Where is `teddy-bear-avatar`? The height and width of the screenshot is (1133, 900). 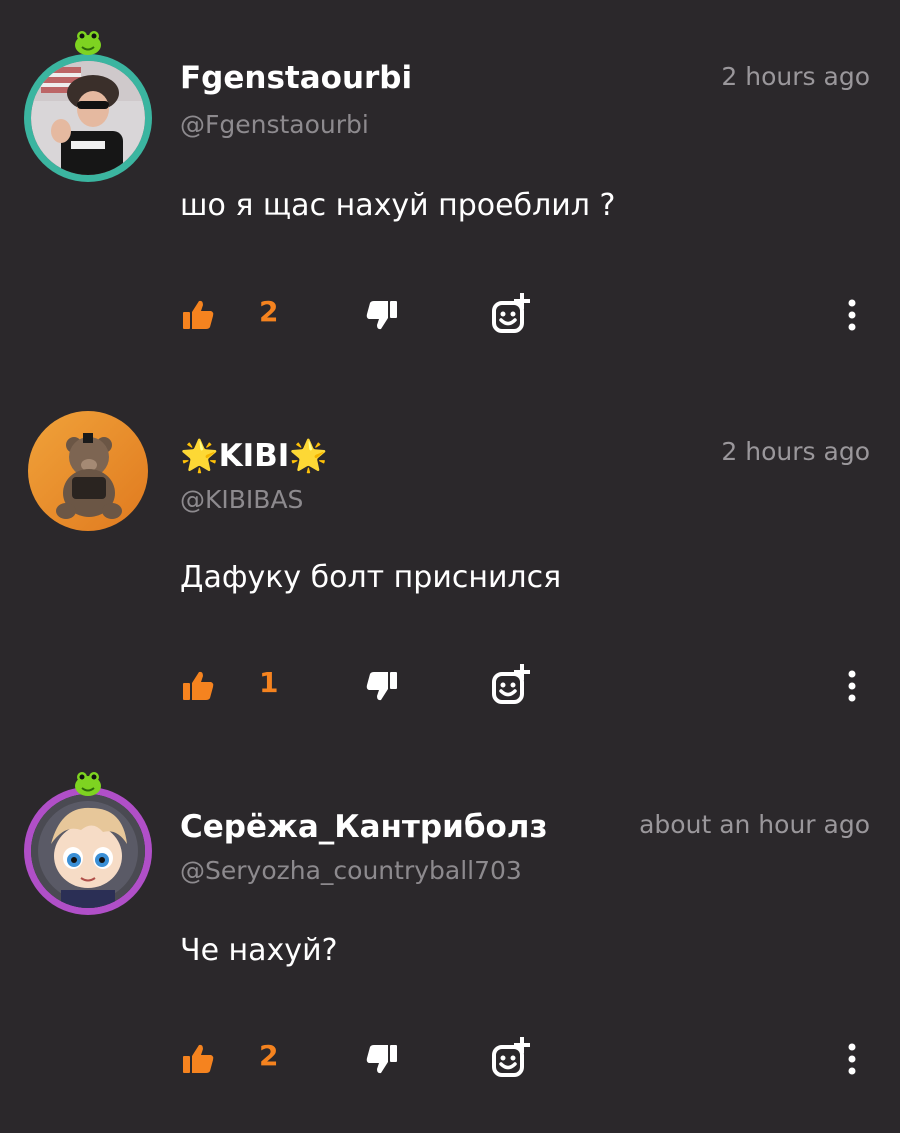
teddy-bear-avatar is located at coordinates (88, 471).